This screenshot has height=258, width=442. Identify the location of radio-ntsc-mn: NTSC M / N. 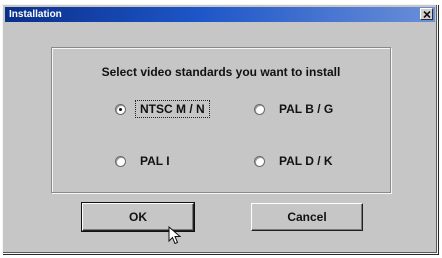
(162, 109).